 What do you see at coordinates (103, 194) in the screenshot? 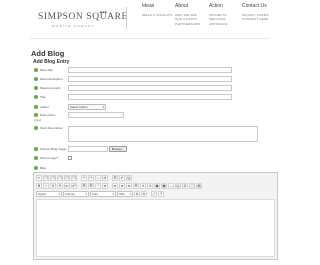
I see `font-dropdown: Font` at bounding box center [103, 194].